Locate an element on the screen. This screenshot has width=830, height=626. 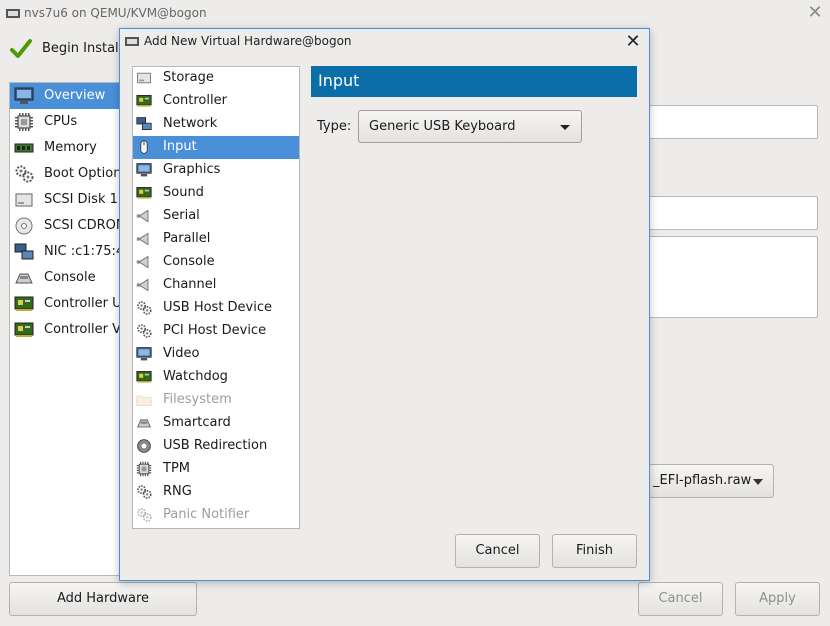
hardware-item-label: NIC :c1:75:4 is located at coordinates (82, 251).